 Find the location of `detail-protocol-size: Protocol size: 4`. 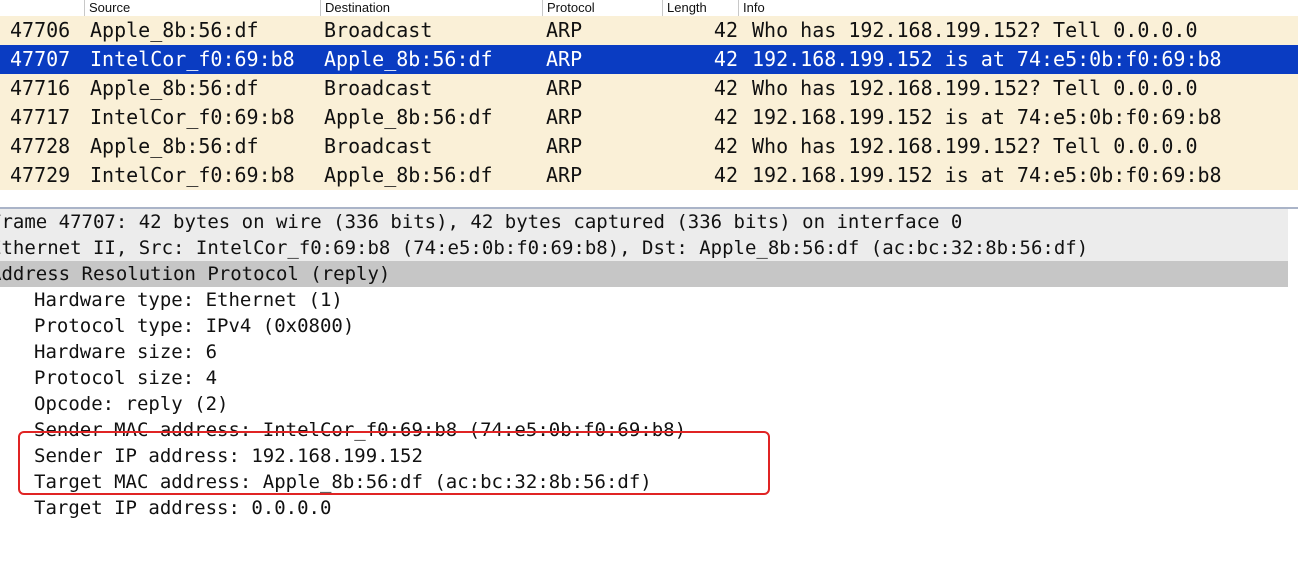

detail-protocol-size: Protocol size: 4 is located at coordinates (649, 378).